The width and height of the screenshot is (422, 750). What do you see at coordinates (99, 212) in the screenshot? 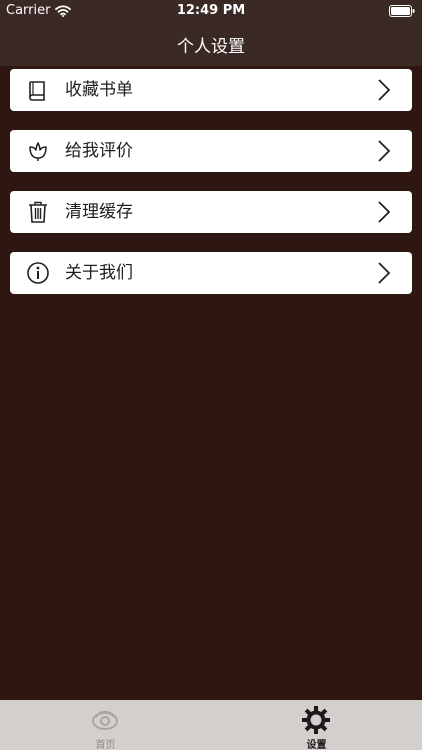
I see `settings-item-label: 清理缓存` at bounding box center [99, 212].